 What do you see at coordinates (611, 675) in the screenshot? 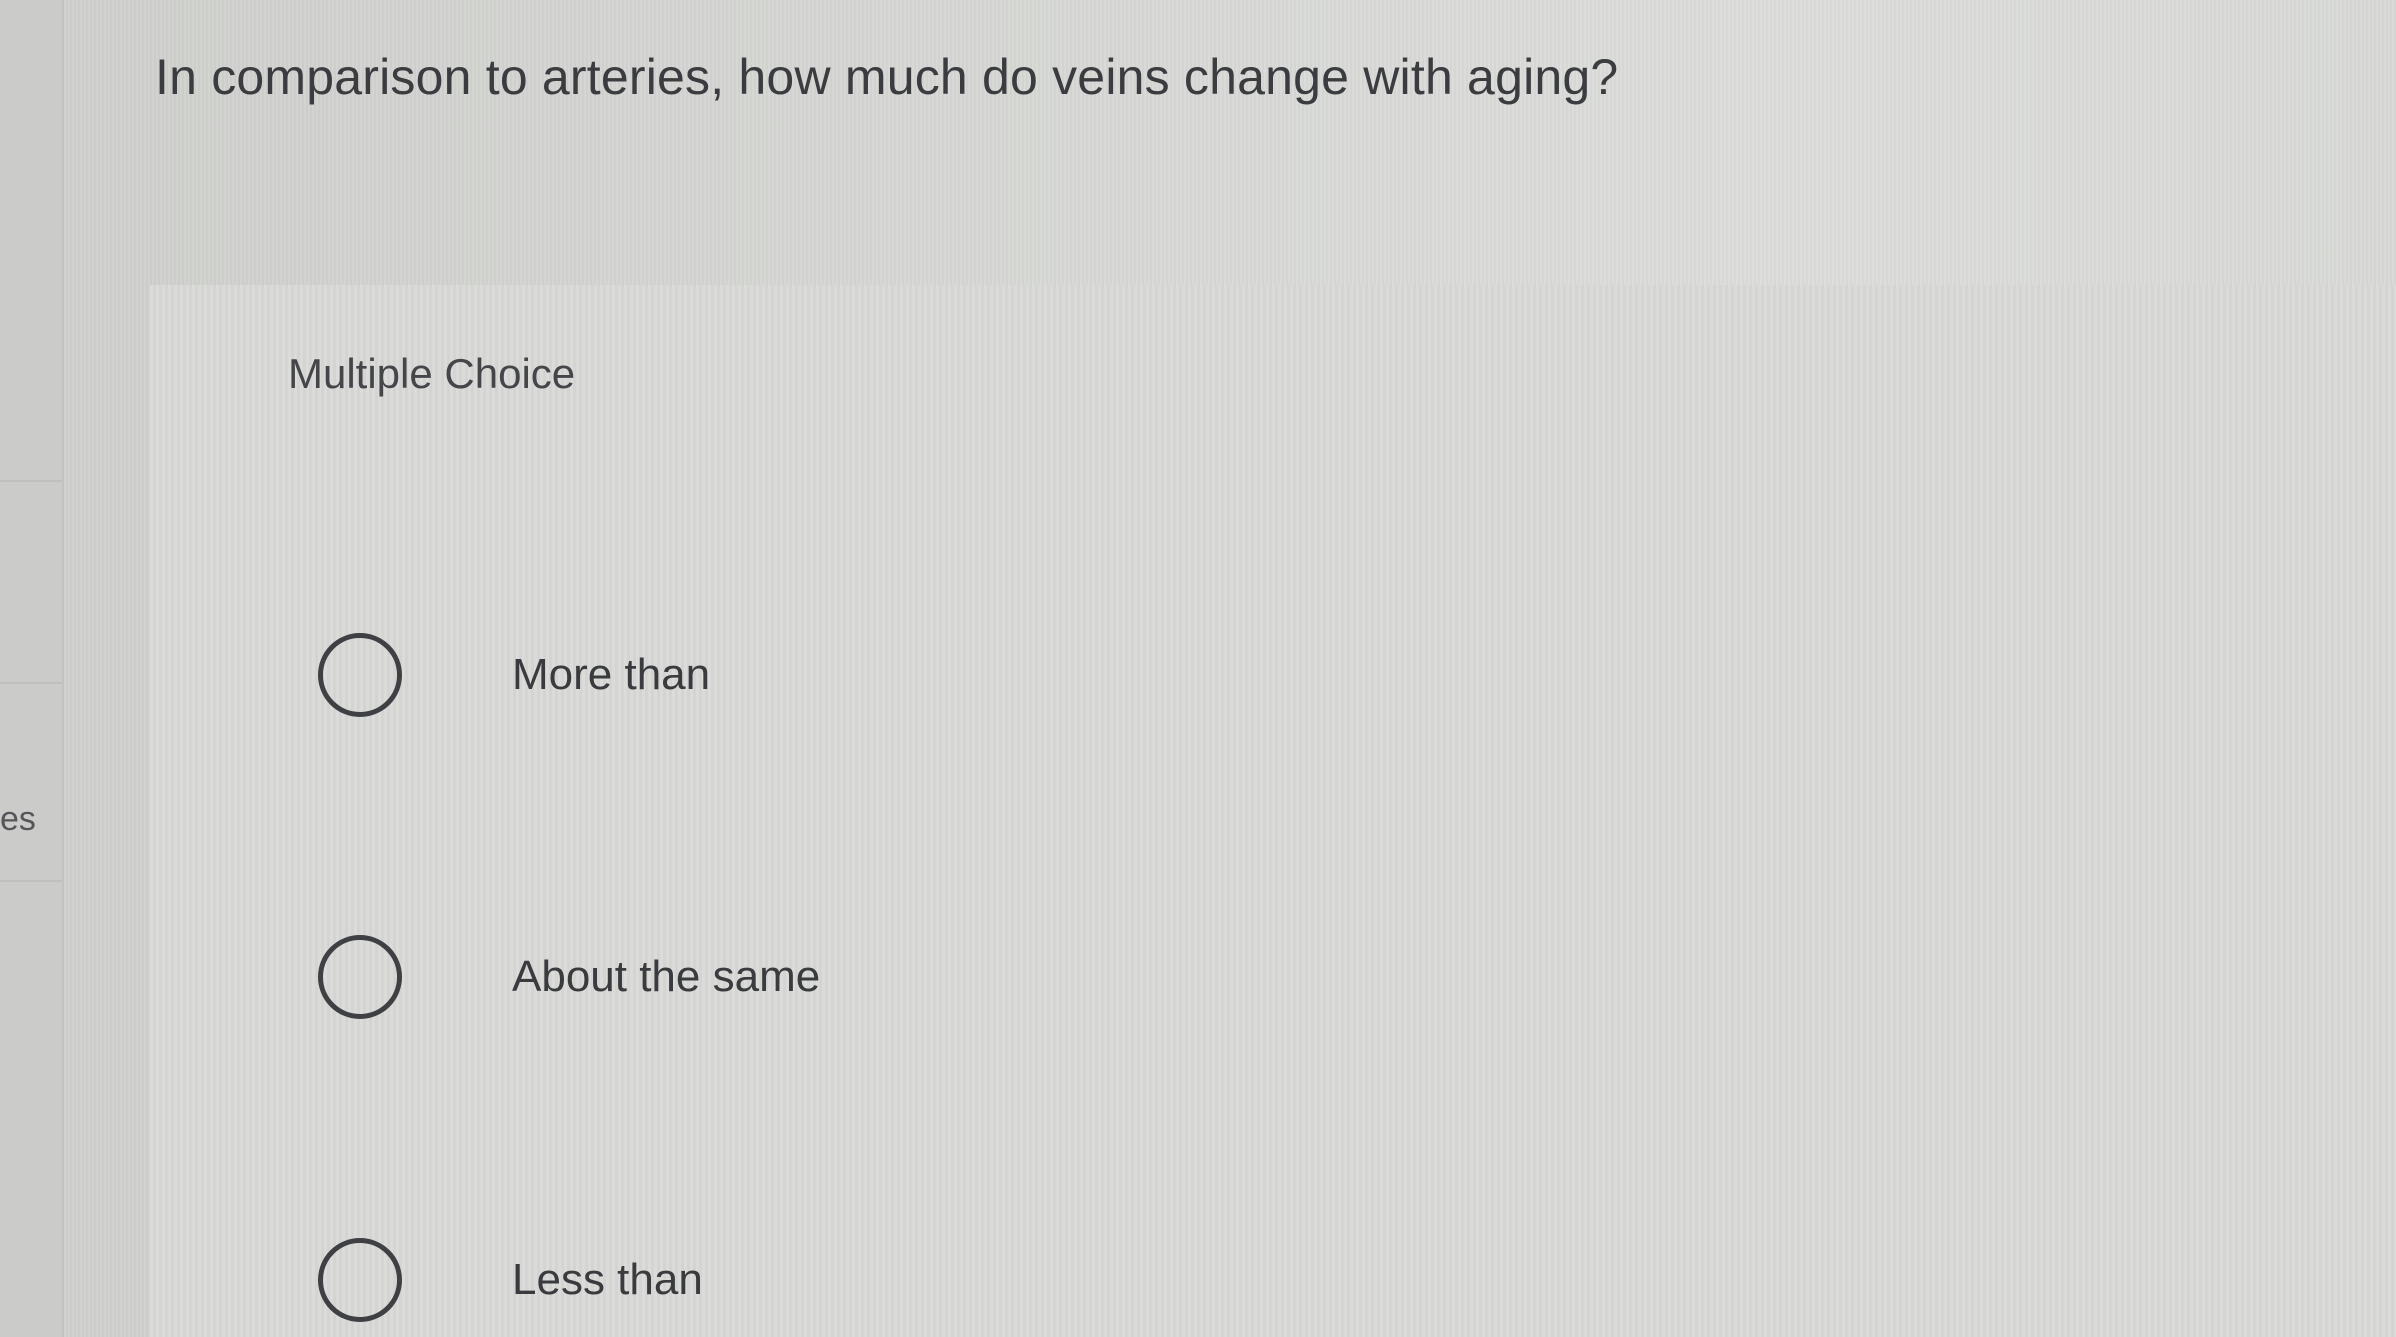
I see `answer-option-label: More than` at bounding box center [611, 675].